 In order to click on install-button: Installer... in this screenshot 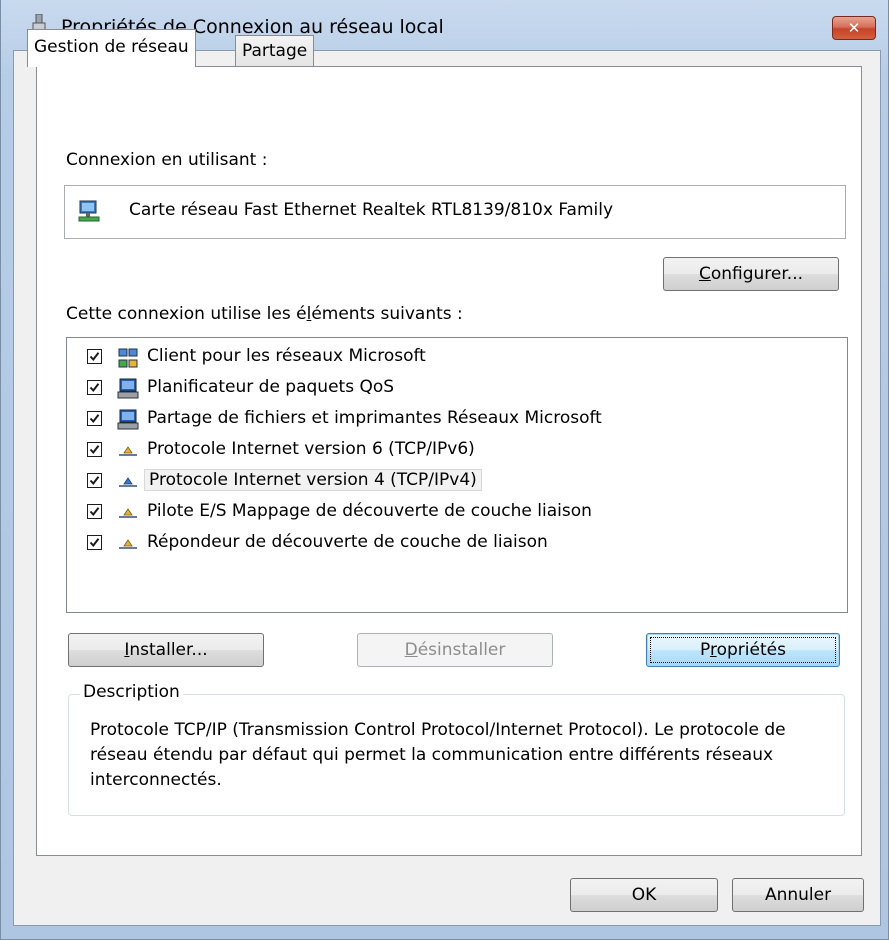, I will do `click(166, 650)`.